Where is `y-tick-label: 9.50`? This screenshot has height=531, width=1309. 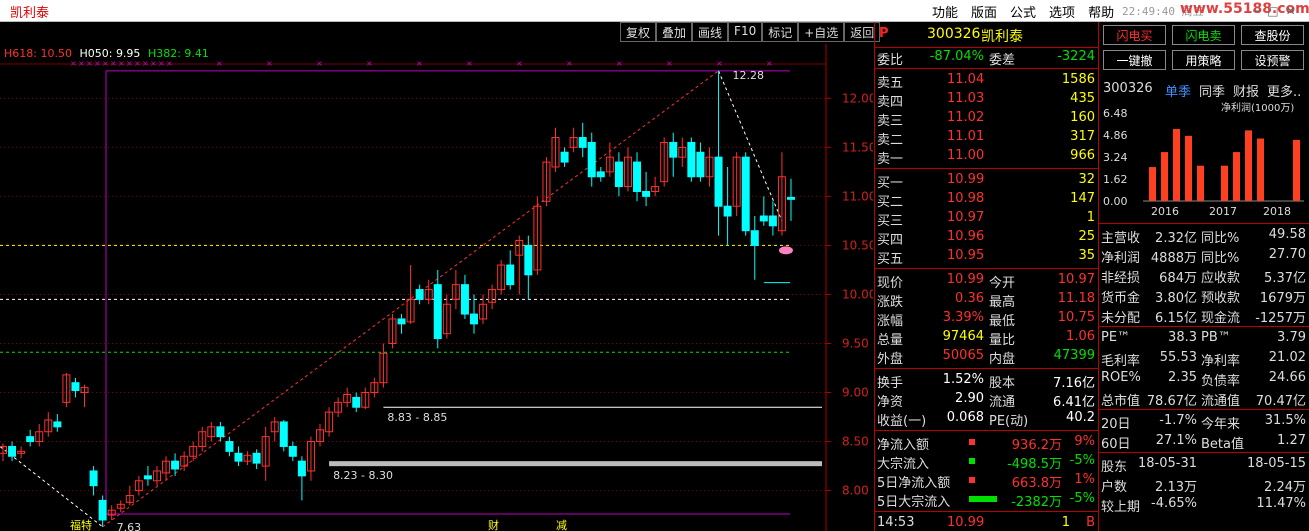
y-tick-label: 9.50 is located at coordinates (855, 343).